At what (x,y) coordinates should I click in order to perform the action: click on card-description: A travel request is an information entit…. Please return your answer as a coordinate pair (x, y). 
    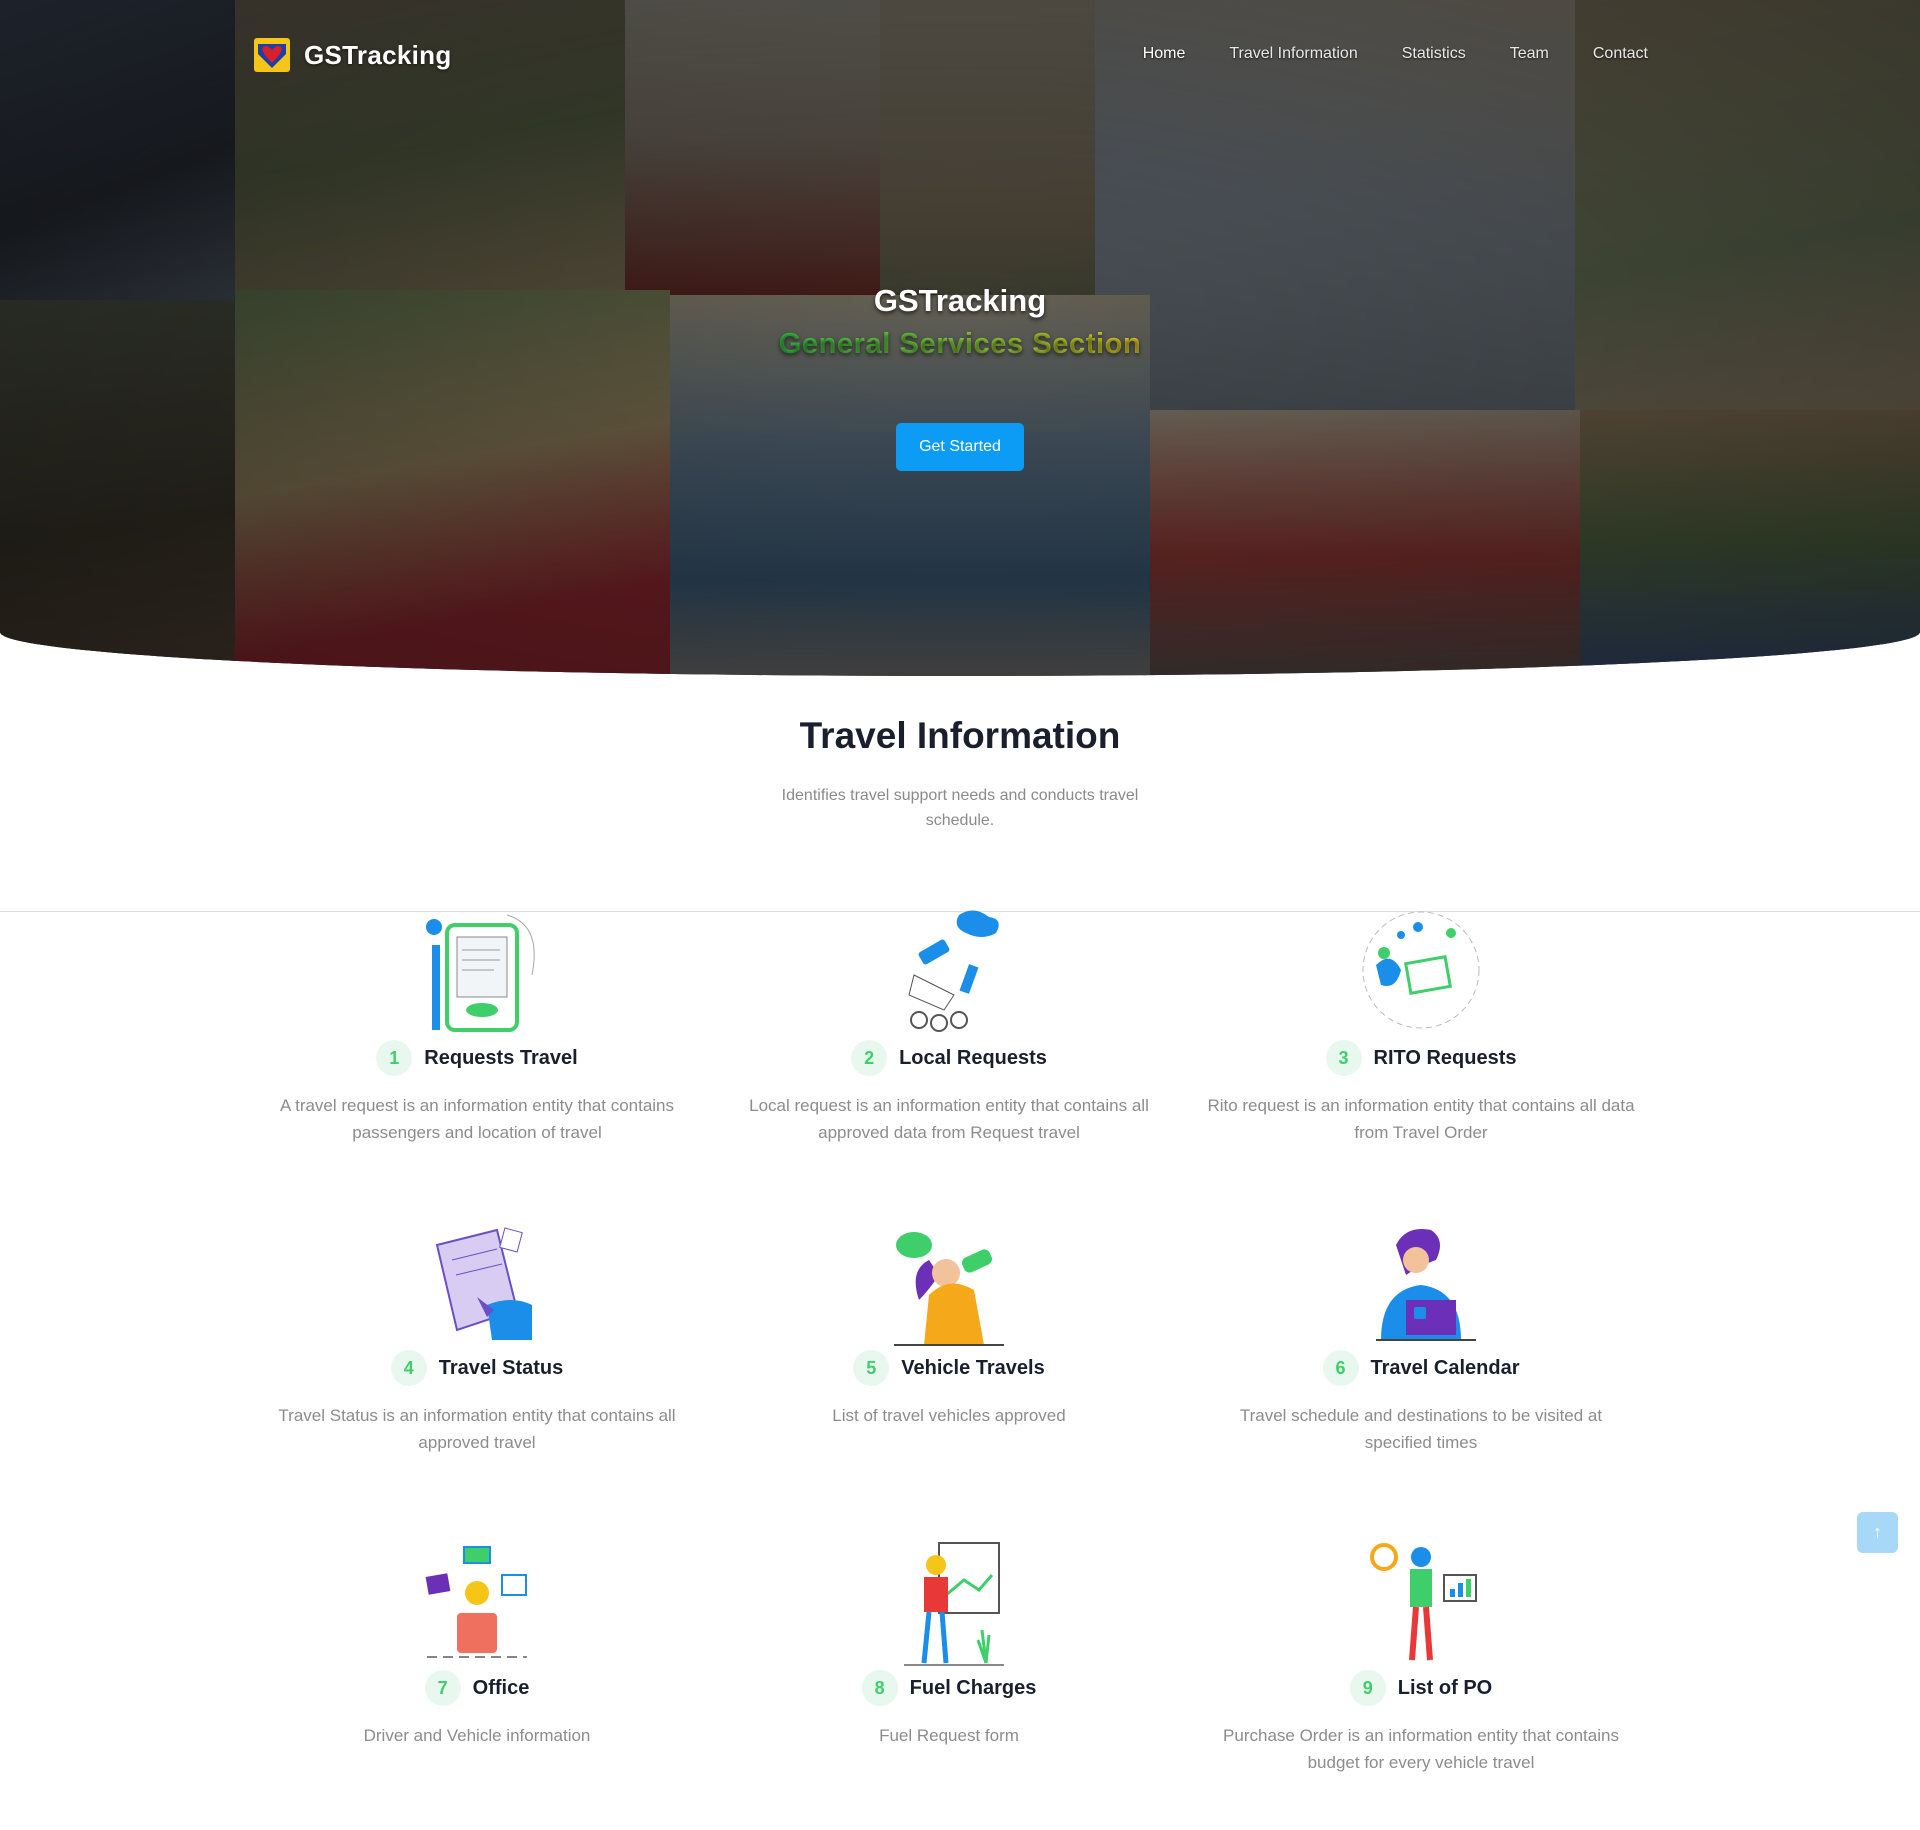
    Looking at the image, I should click on (477, 1119).